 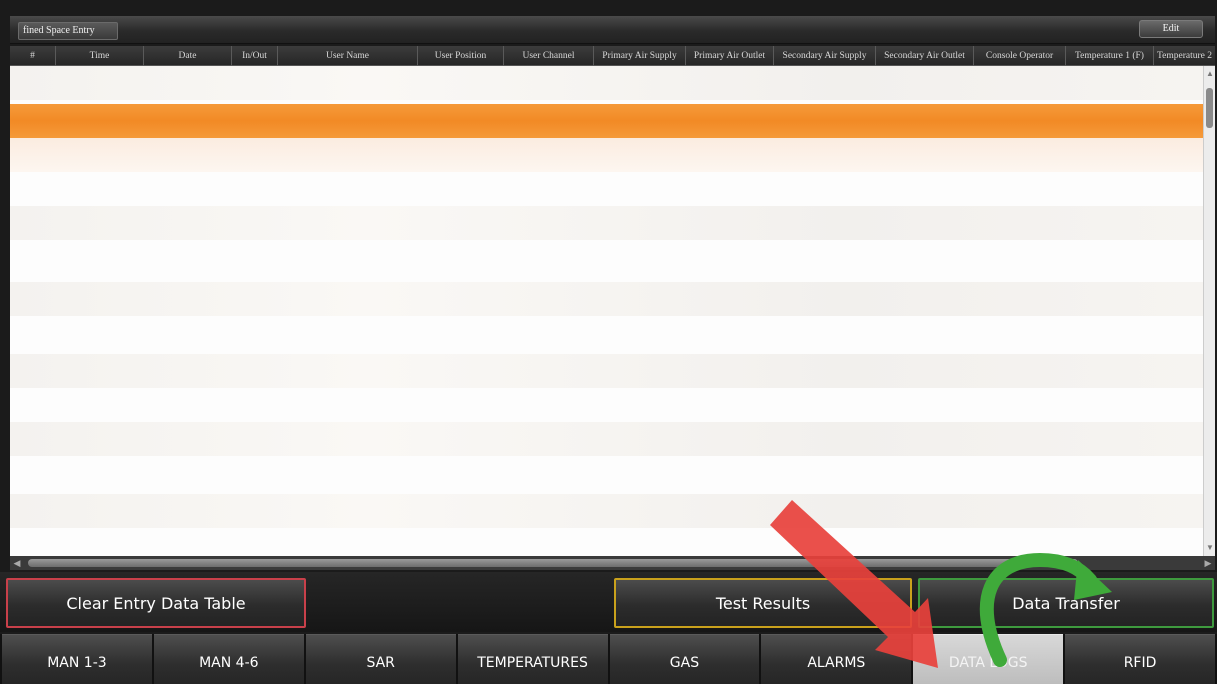 What do you see at coordinates (156, 603) in the screenshot?
I see `clear-entry-data-table-button: Clear Entry Data Table` at bounding box center [156, 603].